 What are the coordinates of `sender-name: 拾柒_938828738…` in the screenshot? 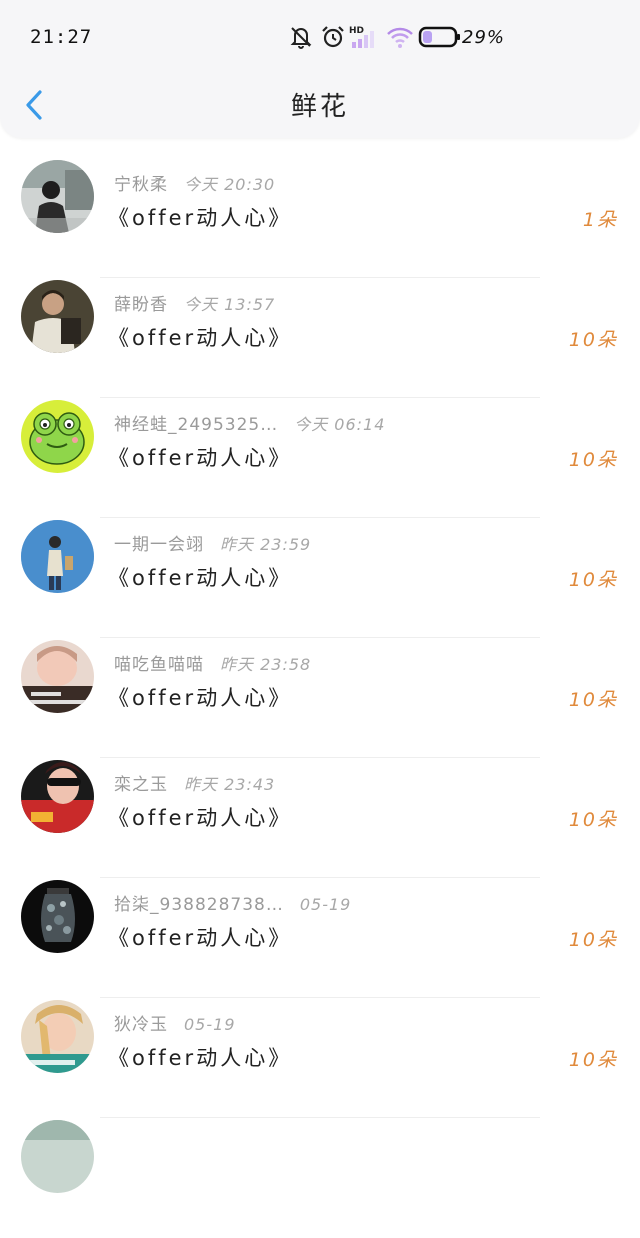 It's located at (199, 905).